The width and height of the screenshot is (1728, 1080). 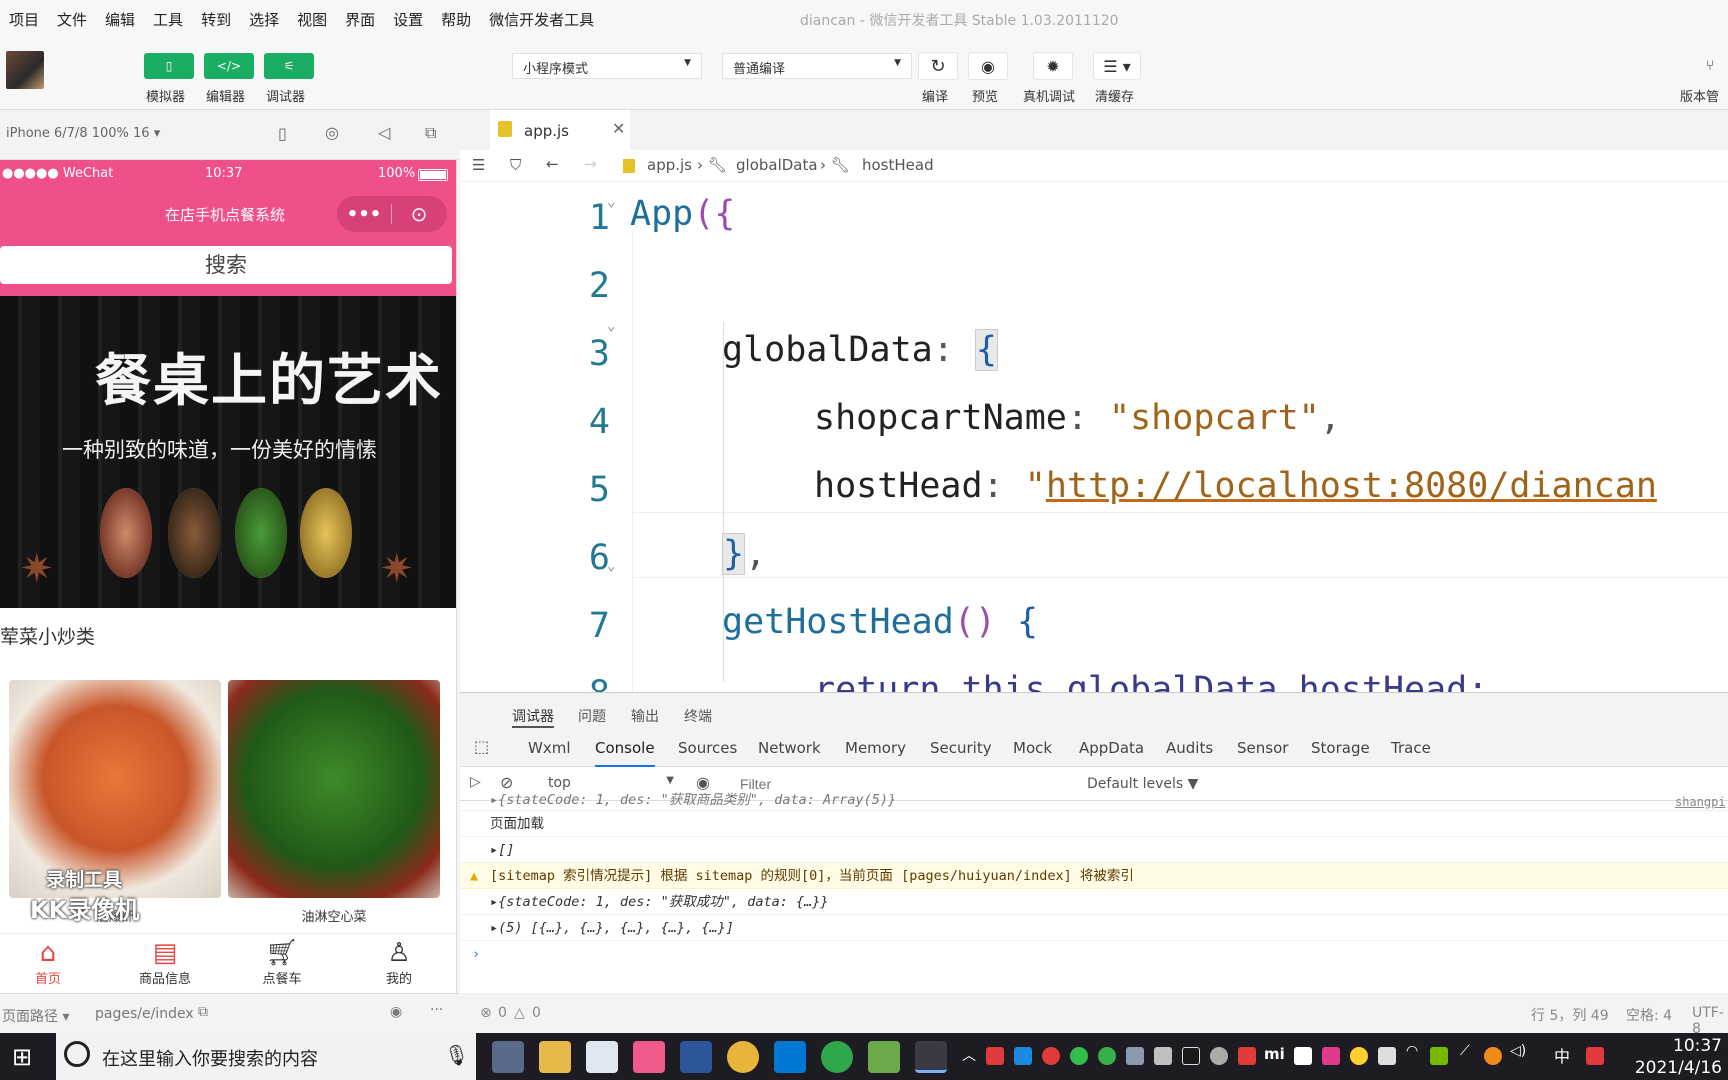 What do you see at coordinates (1340, 748) in the screenshot?
I see `tab-storage: Storage` at bounding box center [1340, 748].